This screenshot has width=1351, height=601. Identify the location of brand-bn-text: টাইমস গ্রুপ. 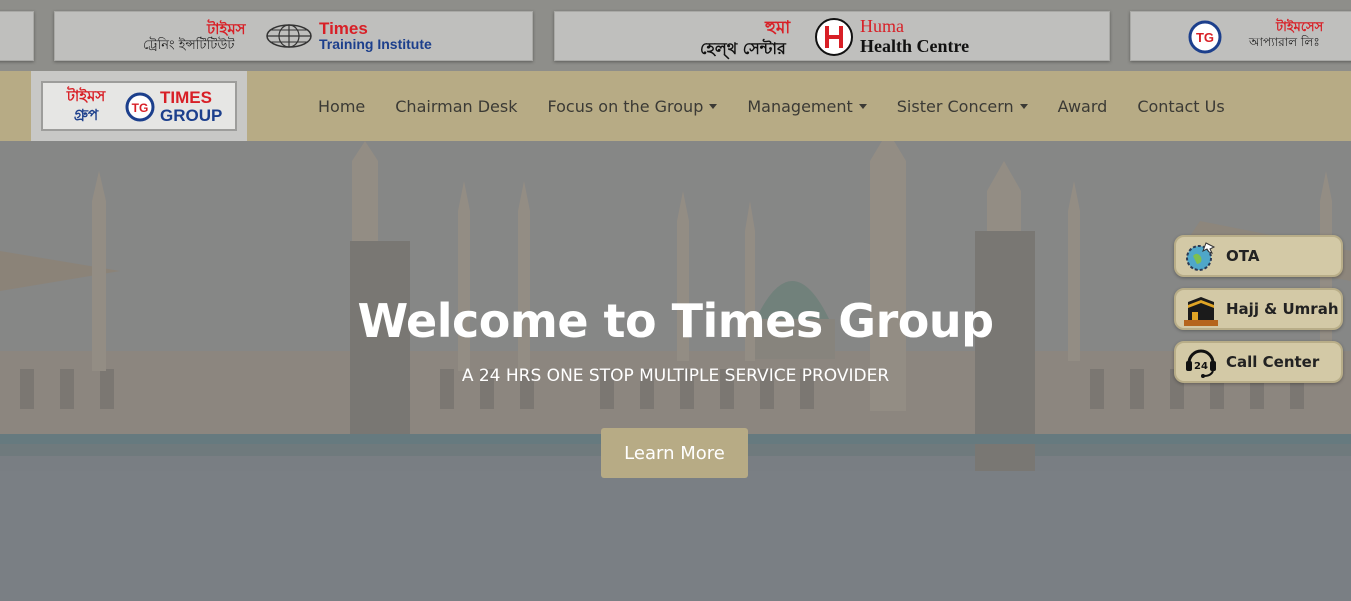
(86, 106).